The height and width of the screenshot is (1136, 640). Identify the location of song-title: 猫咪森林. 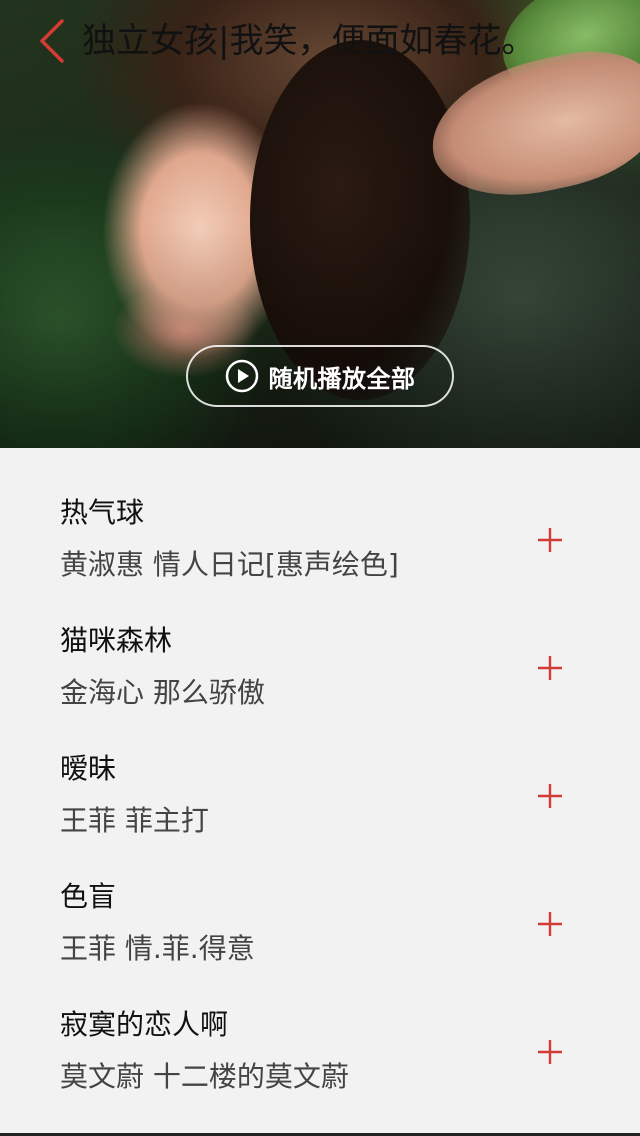
(116, 640).